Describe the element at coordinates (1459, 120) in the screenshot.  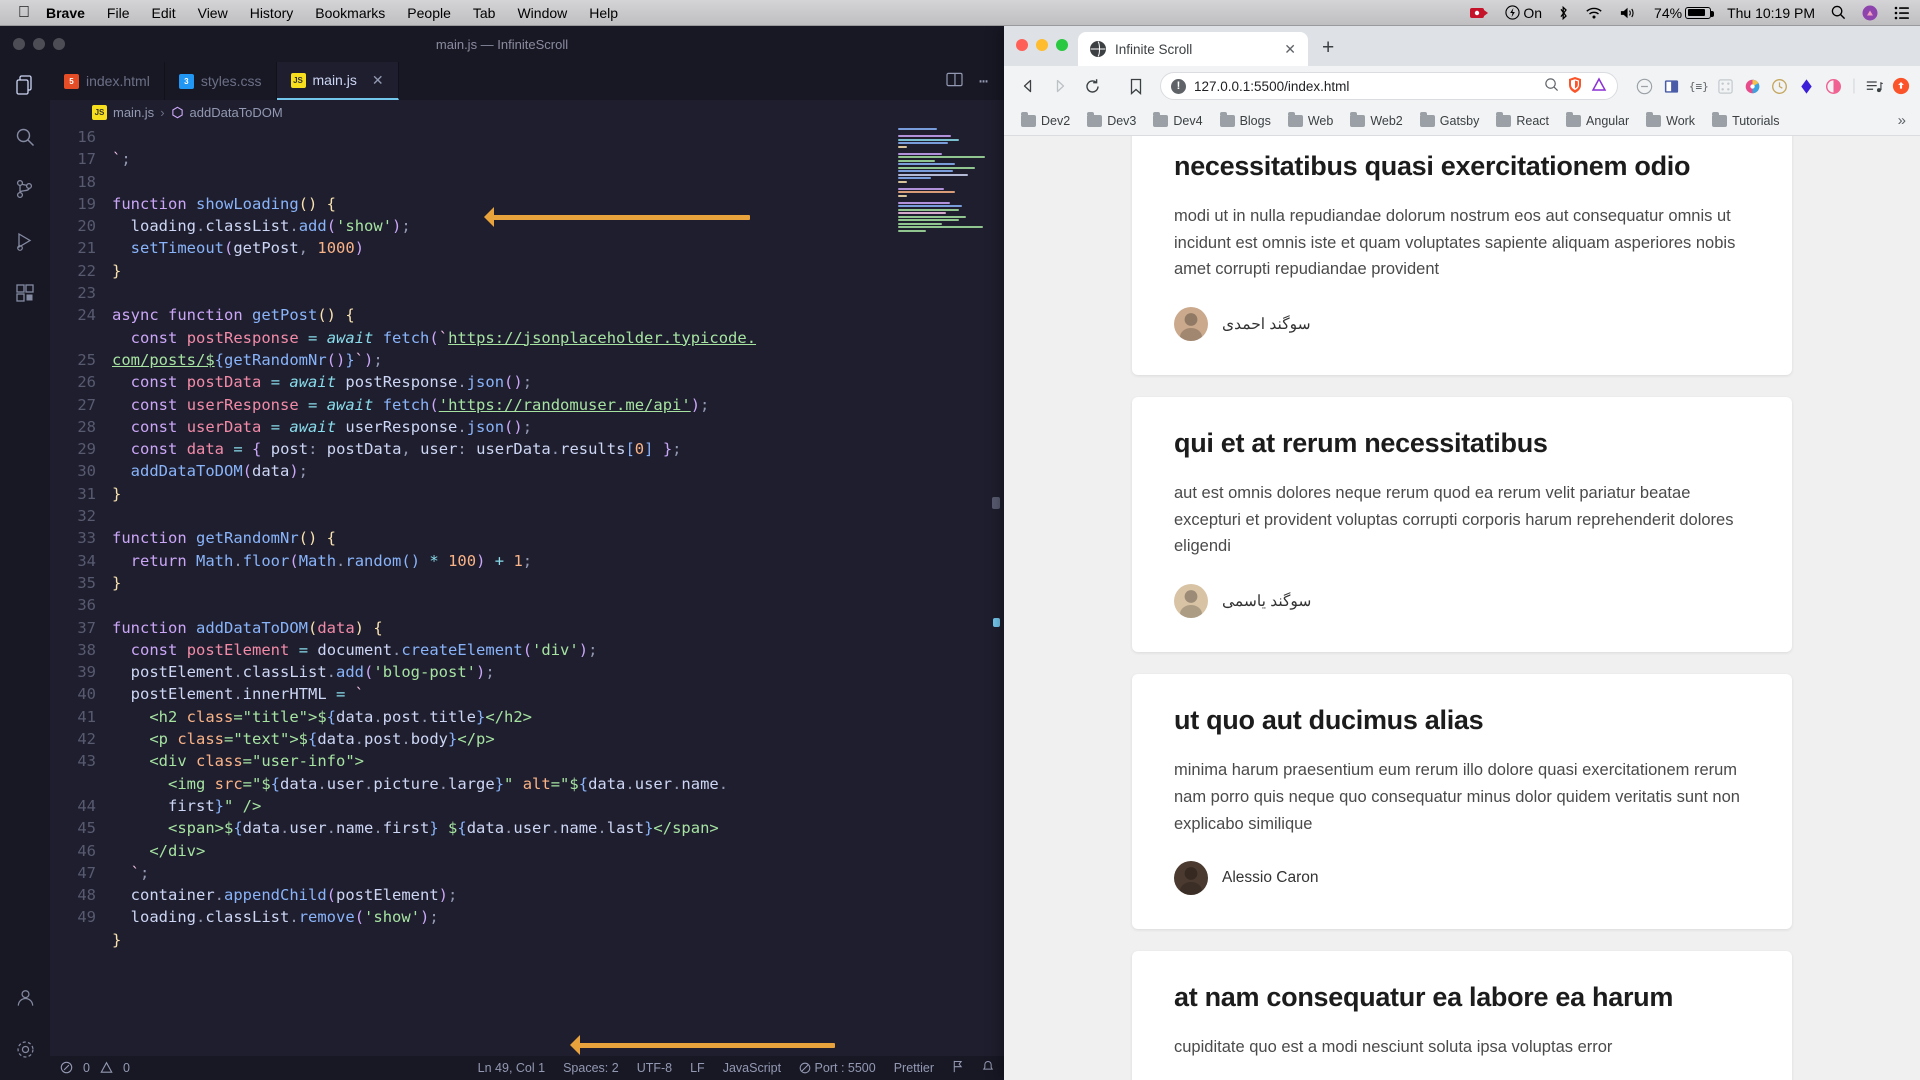
I see `bookmark-label: Gatsby` at that location.